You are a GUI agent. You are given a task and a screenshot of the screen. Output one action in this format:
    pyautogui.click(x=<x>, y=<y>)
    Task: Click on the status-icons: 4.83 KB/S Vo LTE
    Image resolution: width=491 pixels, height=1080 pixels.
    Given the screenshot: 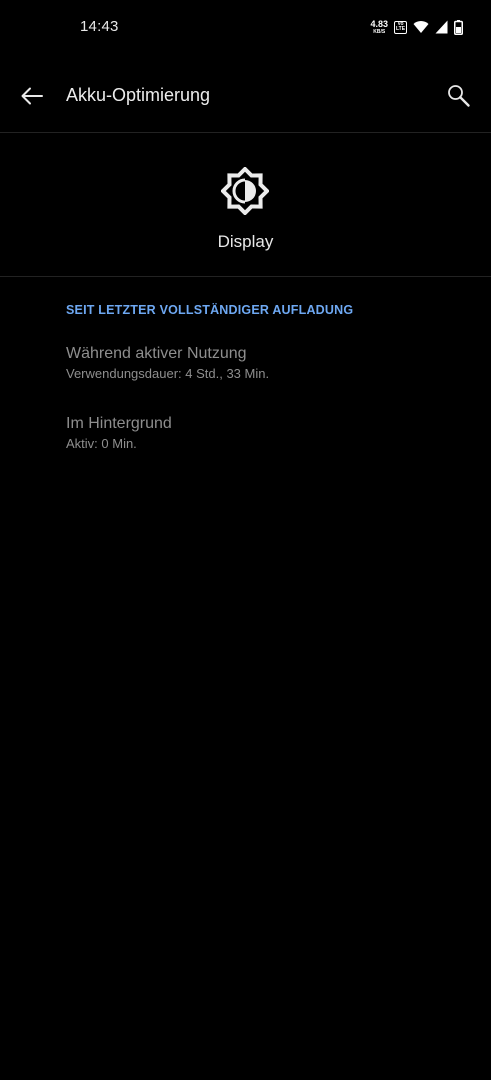 What is the action you would take?
    pyautogui.click(x=416, y=27)
    